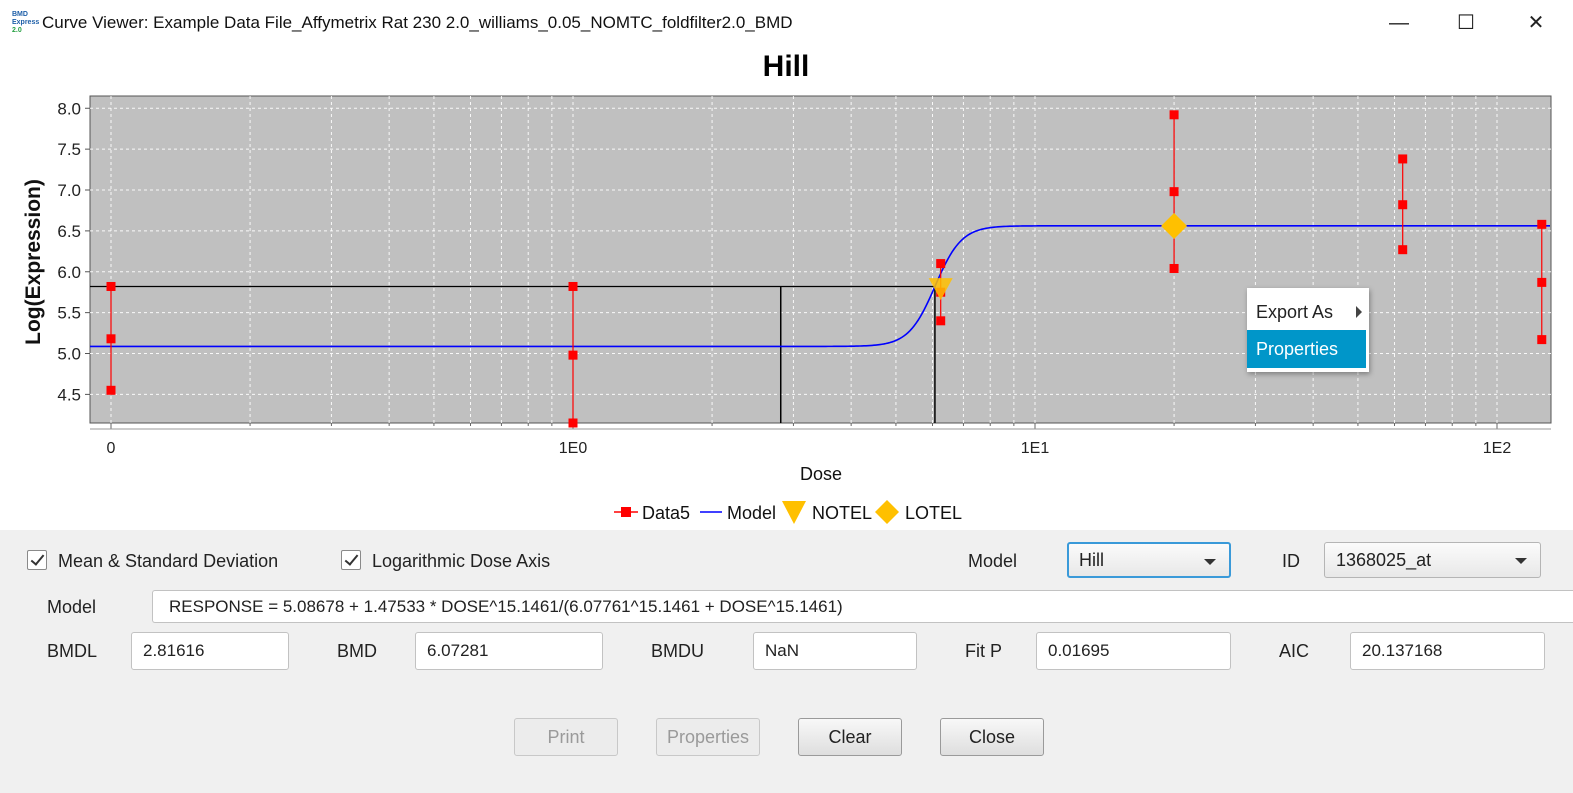  What do you see at coordinates (1294, 651) in the screenshot?
I see `aic-label: AIC` at bounding box center [1294, 651].